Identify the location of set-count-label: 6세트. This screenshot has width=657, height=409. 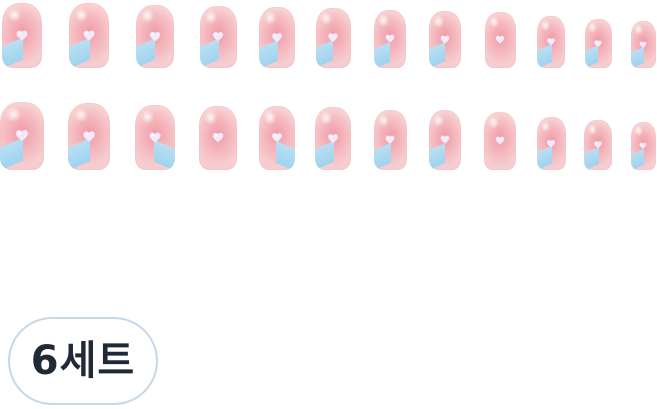
(83, 361).